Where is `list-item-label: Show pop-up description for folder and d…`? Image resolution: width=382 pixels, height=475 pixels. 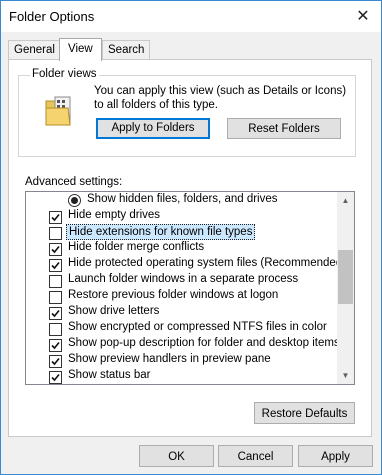 list-item-label: Show pop-up description for folder and d… is located at coordinates (204, 343).